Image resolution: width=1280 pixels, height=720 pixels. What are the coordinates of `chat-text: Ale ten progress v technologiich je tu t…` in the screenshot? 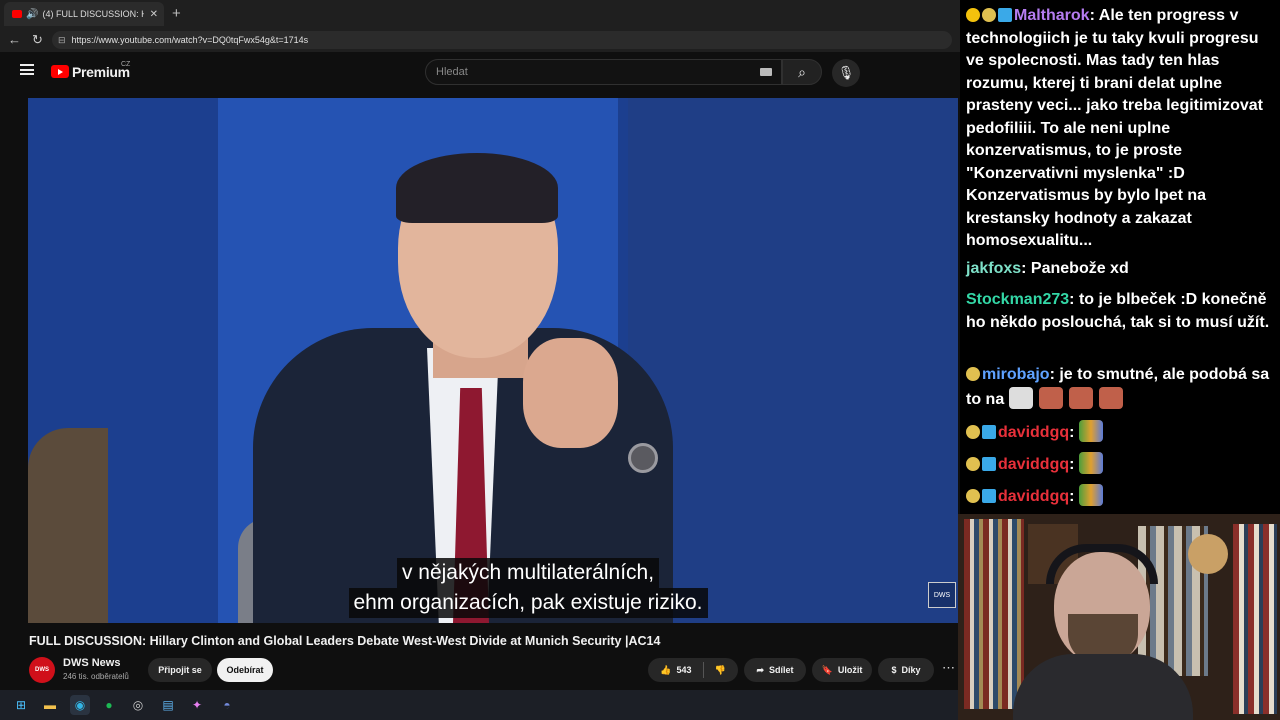 It's located at (1114, 128).